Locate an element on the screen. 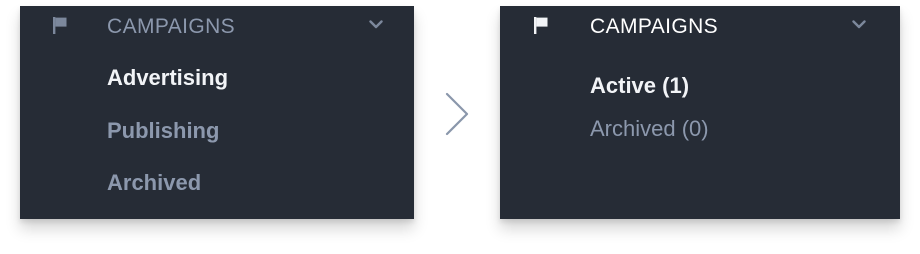  menu-item-archived: Archived (0) is located at coordinates (649, 129).